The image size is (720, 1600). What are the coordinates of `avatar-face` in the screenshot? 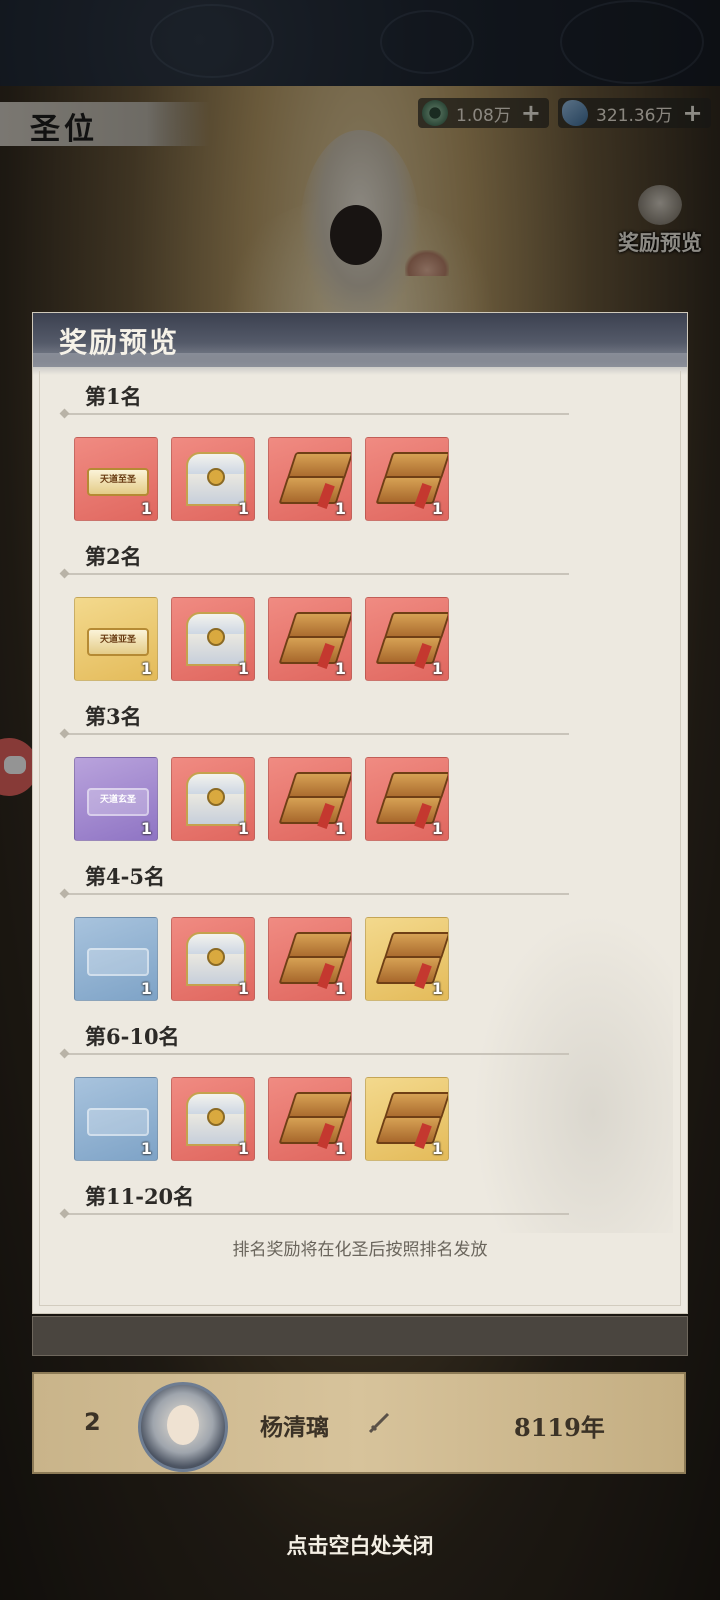 It's located at (183, 1425).